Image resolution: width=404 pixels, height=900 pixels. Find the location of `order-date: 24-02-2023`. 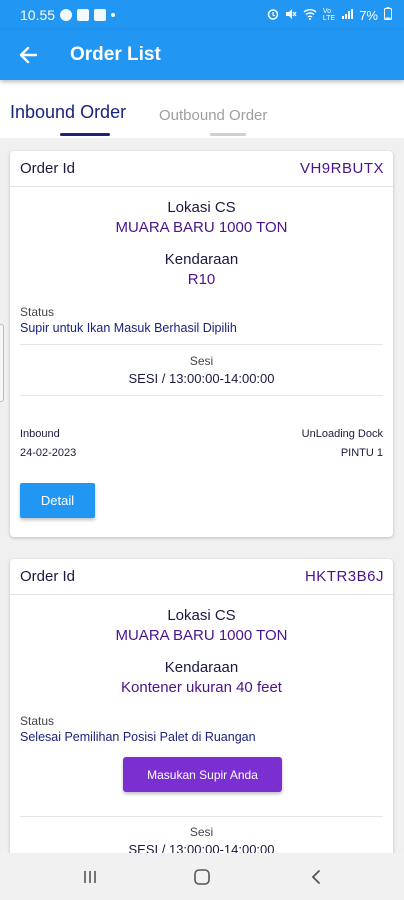

order-date: 24-02-2023 is located at coordinates (48, 453).